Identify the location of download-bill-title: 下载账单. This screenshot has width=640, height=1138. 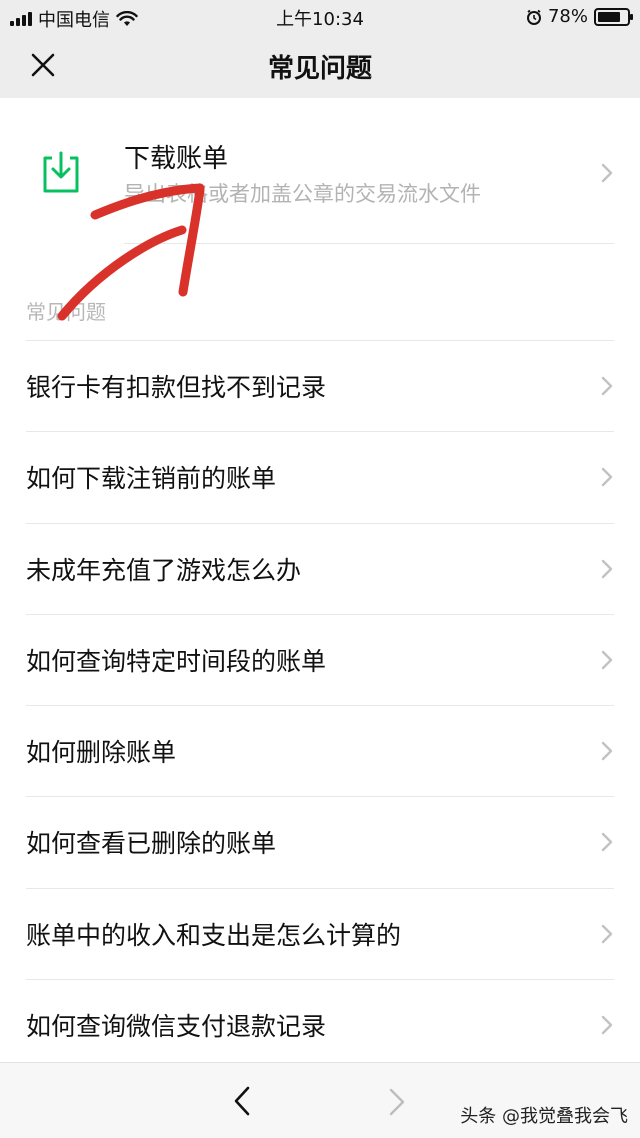
(176, 159).